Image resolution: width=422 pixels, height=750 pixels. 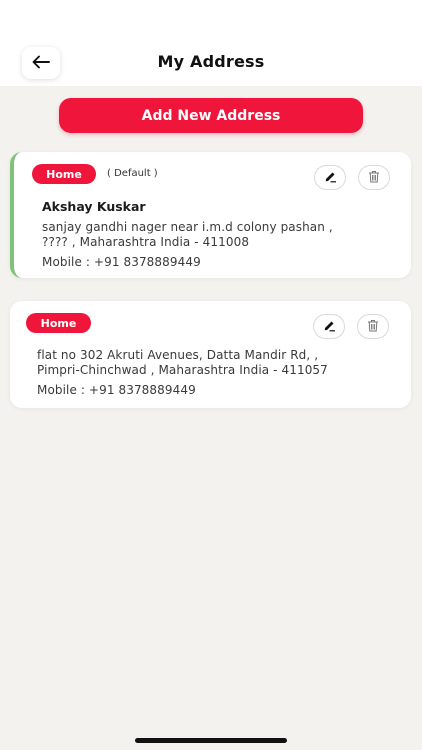 I want to click on page-title: My Address, so click(x=211, y=61).